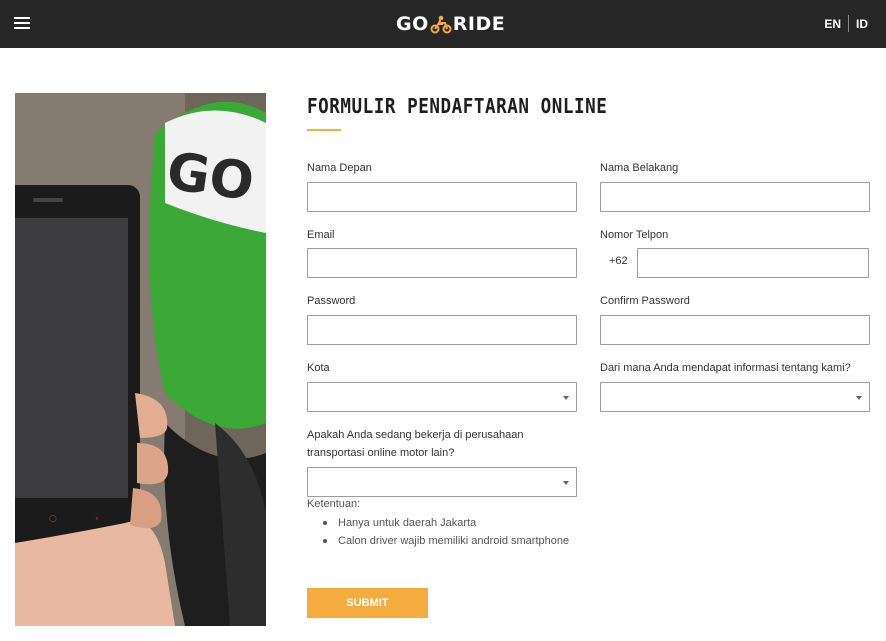  What do you see at coordinates (22, 23) in the screenshot?
I see `hamburger-icon` at bounding box center [22, 23].